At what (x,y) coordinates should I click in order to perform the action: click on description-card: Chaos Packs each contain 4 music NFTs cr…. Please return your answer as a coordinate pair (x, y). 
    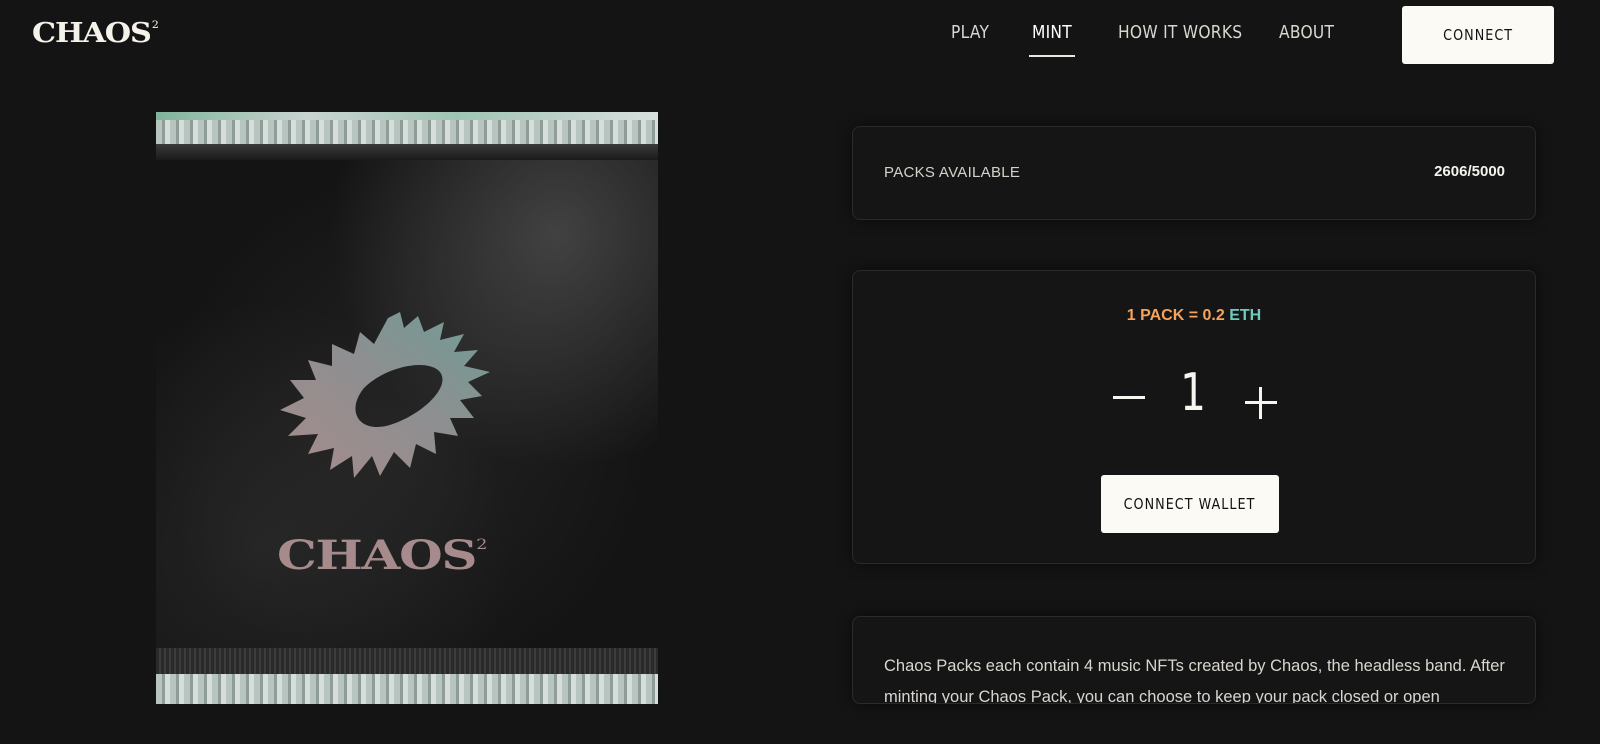
    Looking at the image, I should click on (1194, 660).